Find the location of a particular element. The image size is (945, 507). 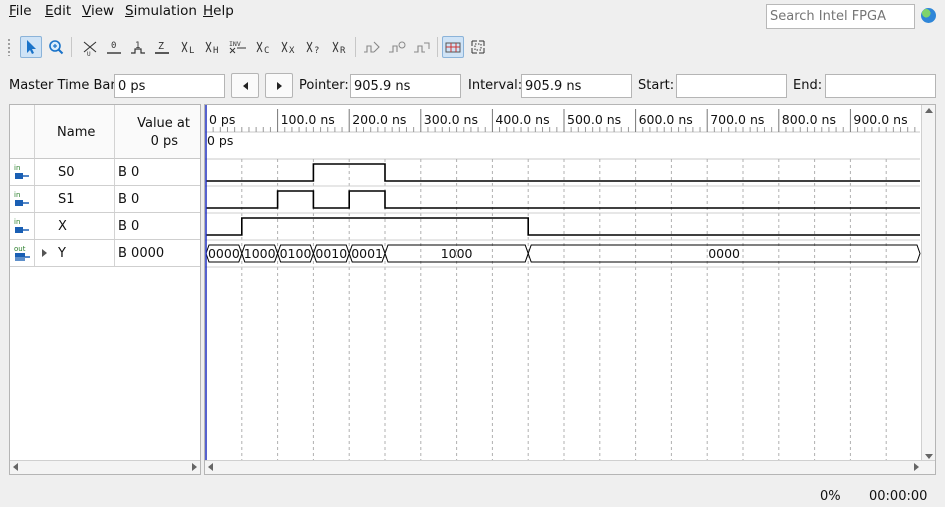

weak-high-glyph: H is located at coordinates (215, 51).